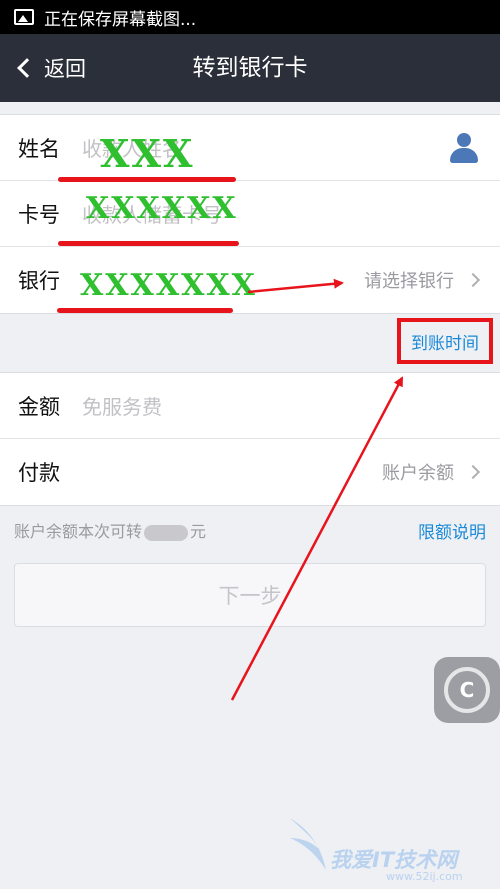 Image resolution: width=500 pixels, height=889 pixels. What do you see at coordinates (250, 595) in the screenshot?
I see `next-step-button: 下一步` at bounding box center [250, 595].